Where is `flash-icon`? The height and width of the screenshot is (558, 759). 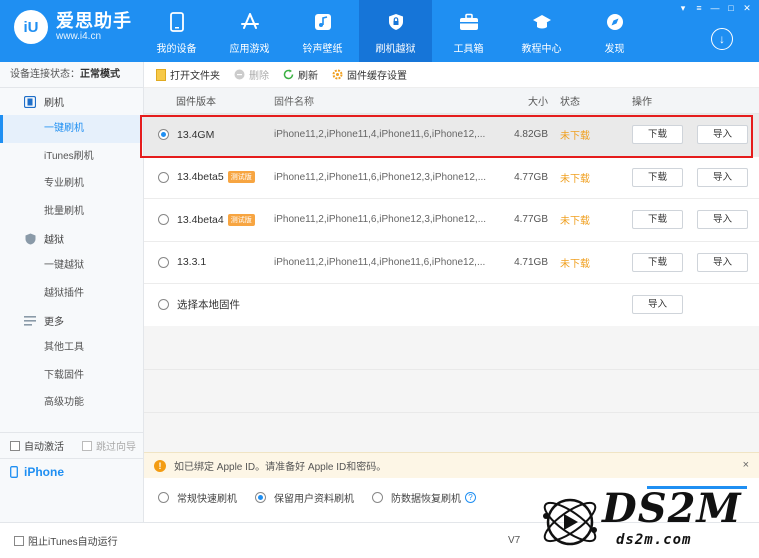 flash-icon is located at coordinates (30, 101).